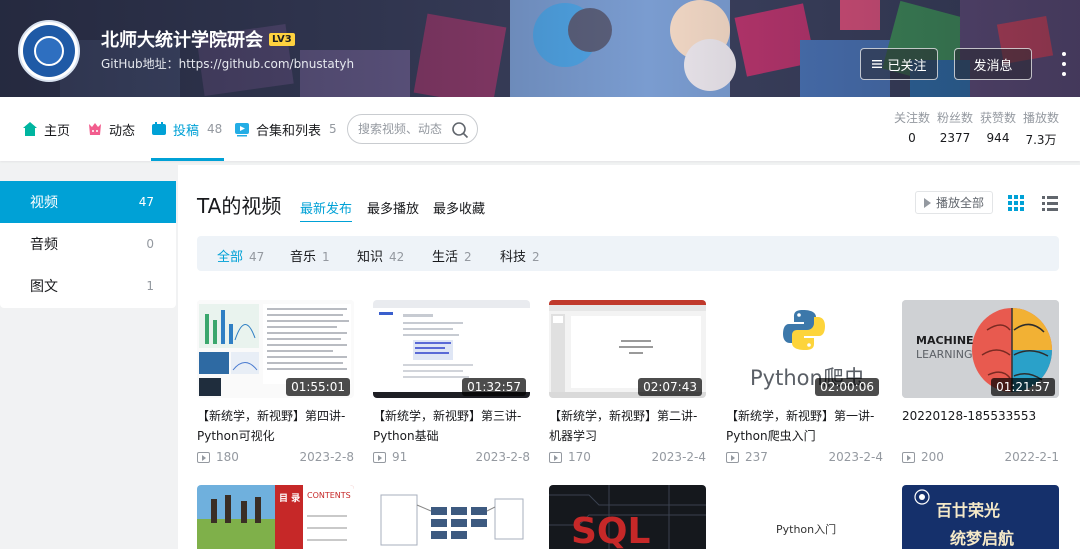 The width and height of the screenshot is (1080, 549). Describe the element at coordinates (998, 138) in the screenshot. I see `stat-value: 944` at that location.